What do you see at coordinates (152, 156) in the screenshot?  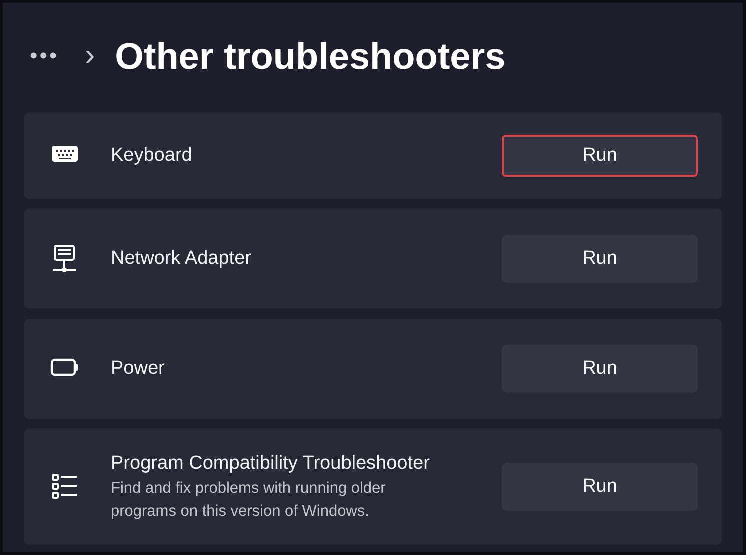 I see `troubleshooter-name: Keyboard` at bounding box center [152, 156].